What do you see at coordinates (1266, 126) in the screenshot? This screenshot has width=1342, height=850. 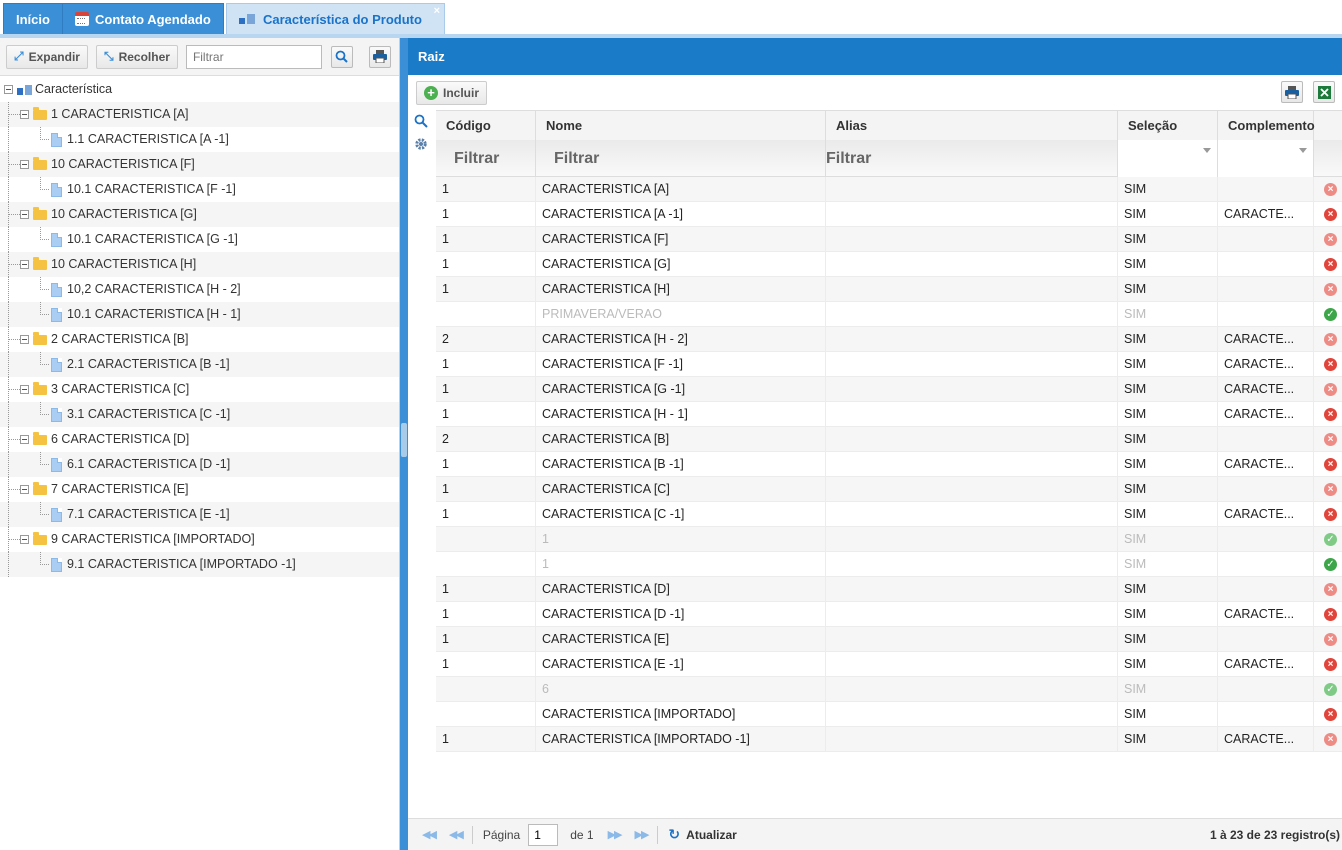 I see `column-header-complemento: Complemento` at bounding box center [1266, 126].